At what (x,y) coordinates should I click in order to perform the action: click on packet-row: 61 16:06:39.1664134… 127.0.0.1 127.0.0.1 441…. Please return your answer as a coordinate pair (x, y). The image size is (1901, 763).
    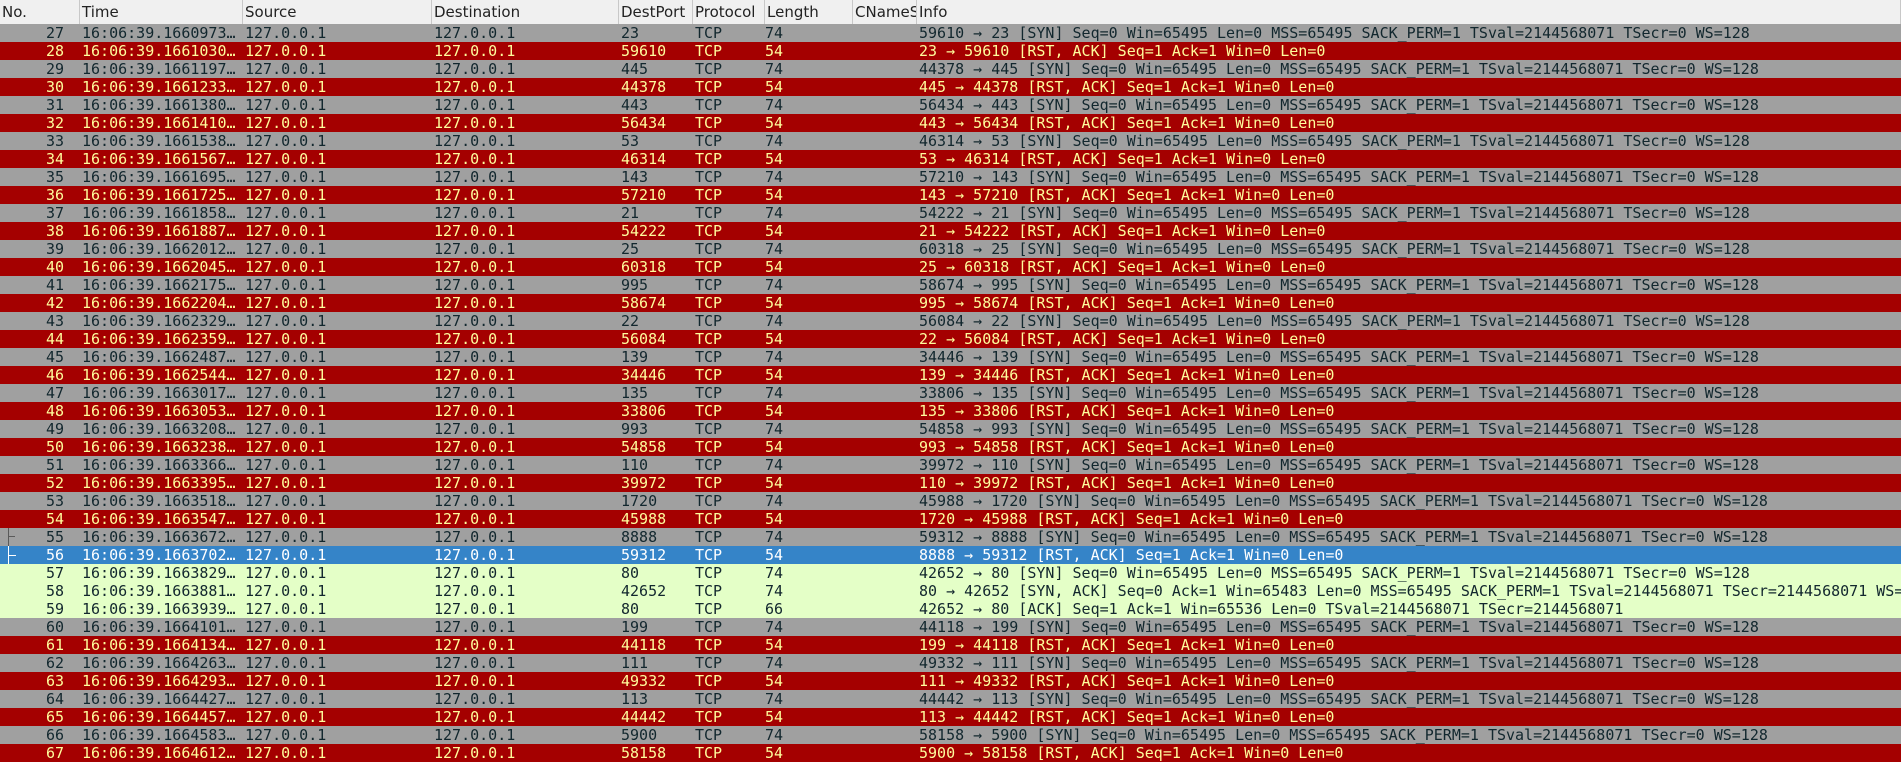
    Looking at the image, I should click on (950, 645).